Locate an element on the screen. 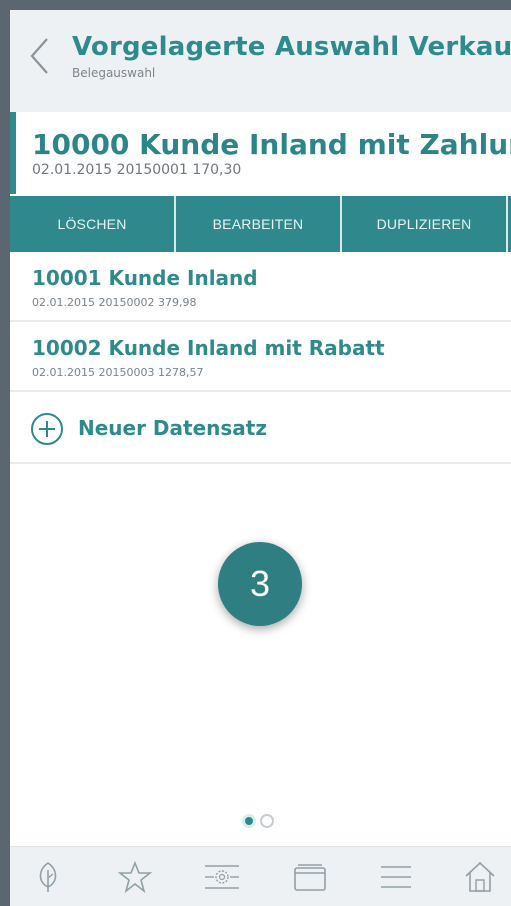 The width and height of the screenshot is (511, 906). edit-button: BEARBEITEN is located at coordinates (259, 224).